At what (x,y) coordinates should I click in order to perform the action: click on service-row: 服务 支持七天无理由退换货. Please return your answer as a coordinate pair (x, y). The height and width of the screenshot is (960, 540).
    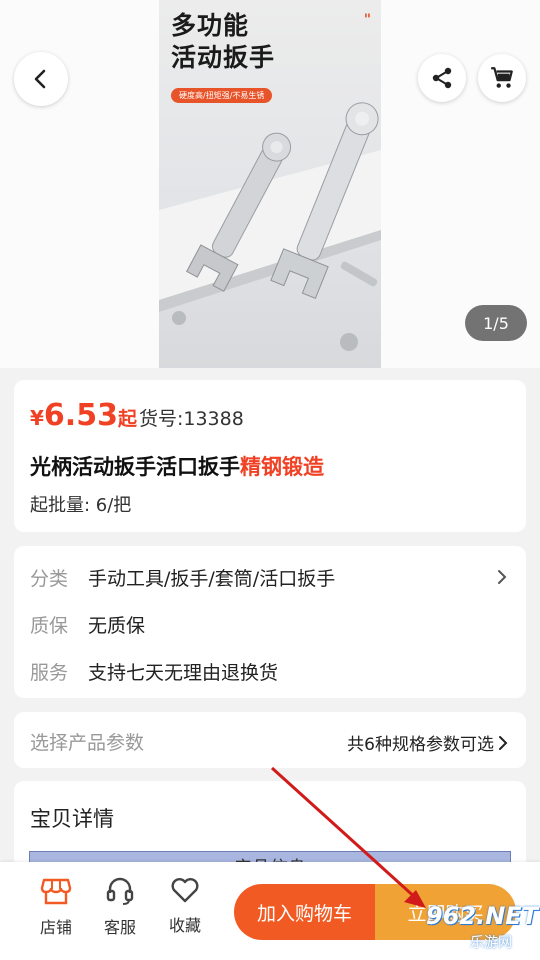
    Looking at the image, I should click on (154, 671).